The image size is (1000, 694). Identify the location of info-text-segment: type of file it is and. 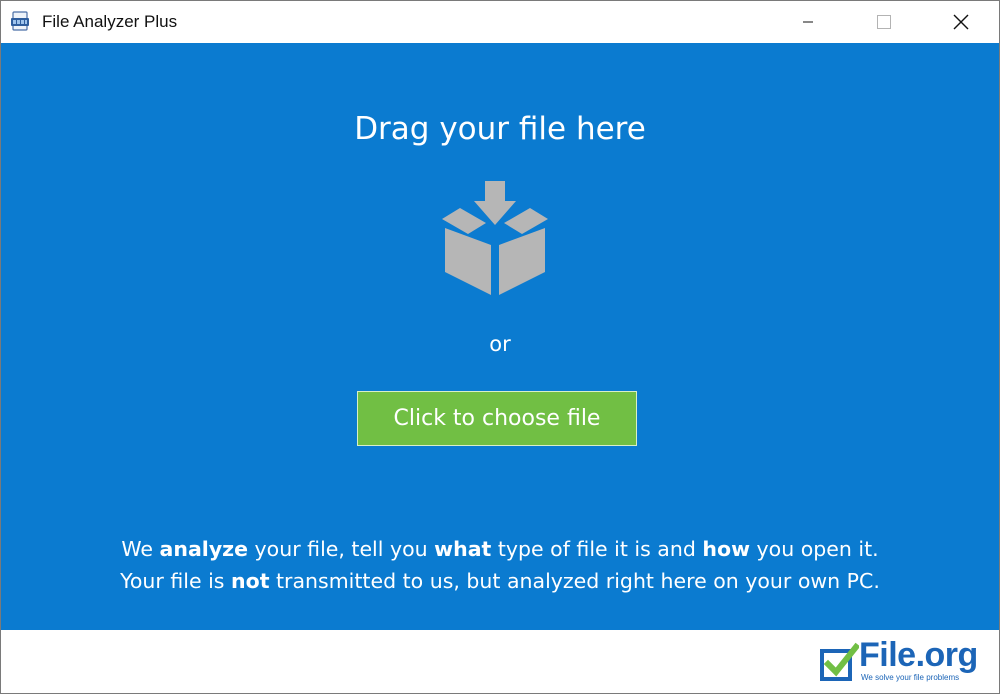
(597, 549).